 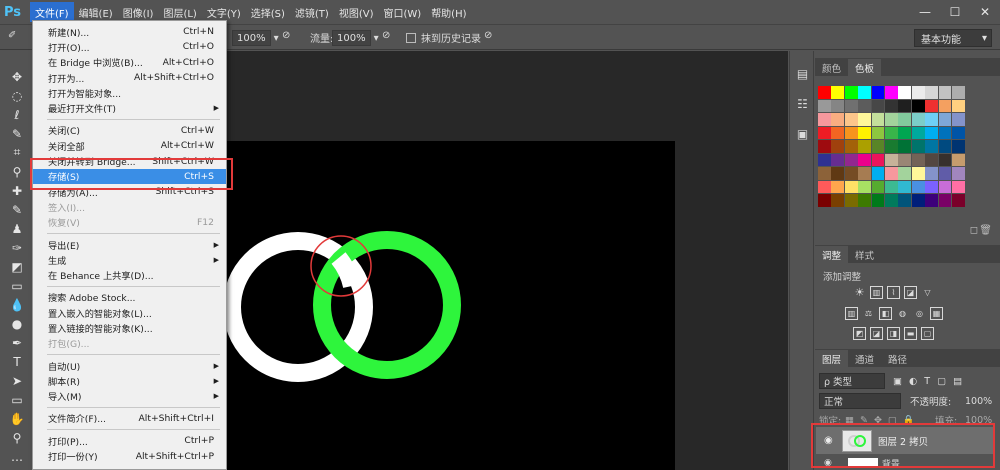 What do you see at coordinates (876, 333) in the screenshot?
I see `posterize-icon: ◪` at bounding box center [876, 333].